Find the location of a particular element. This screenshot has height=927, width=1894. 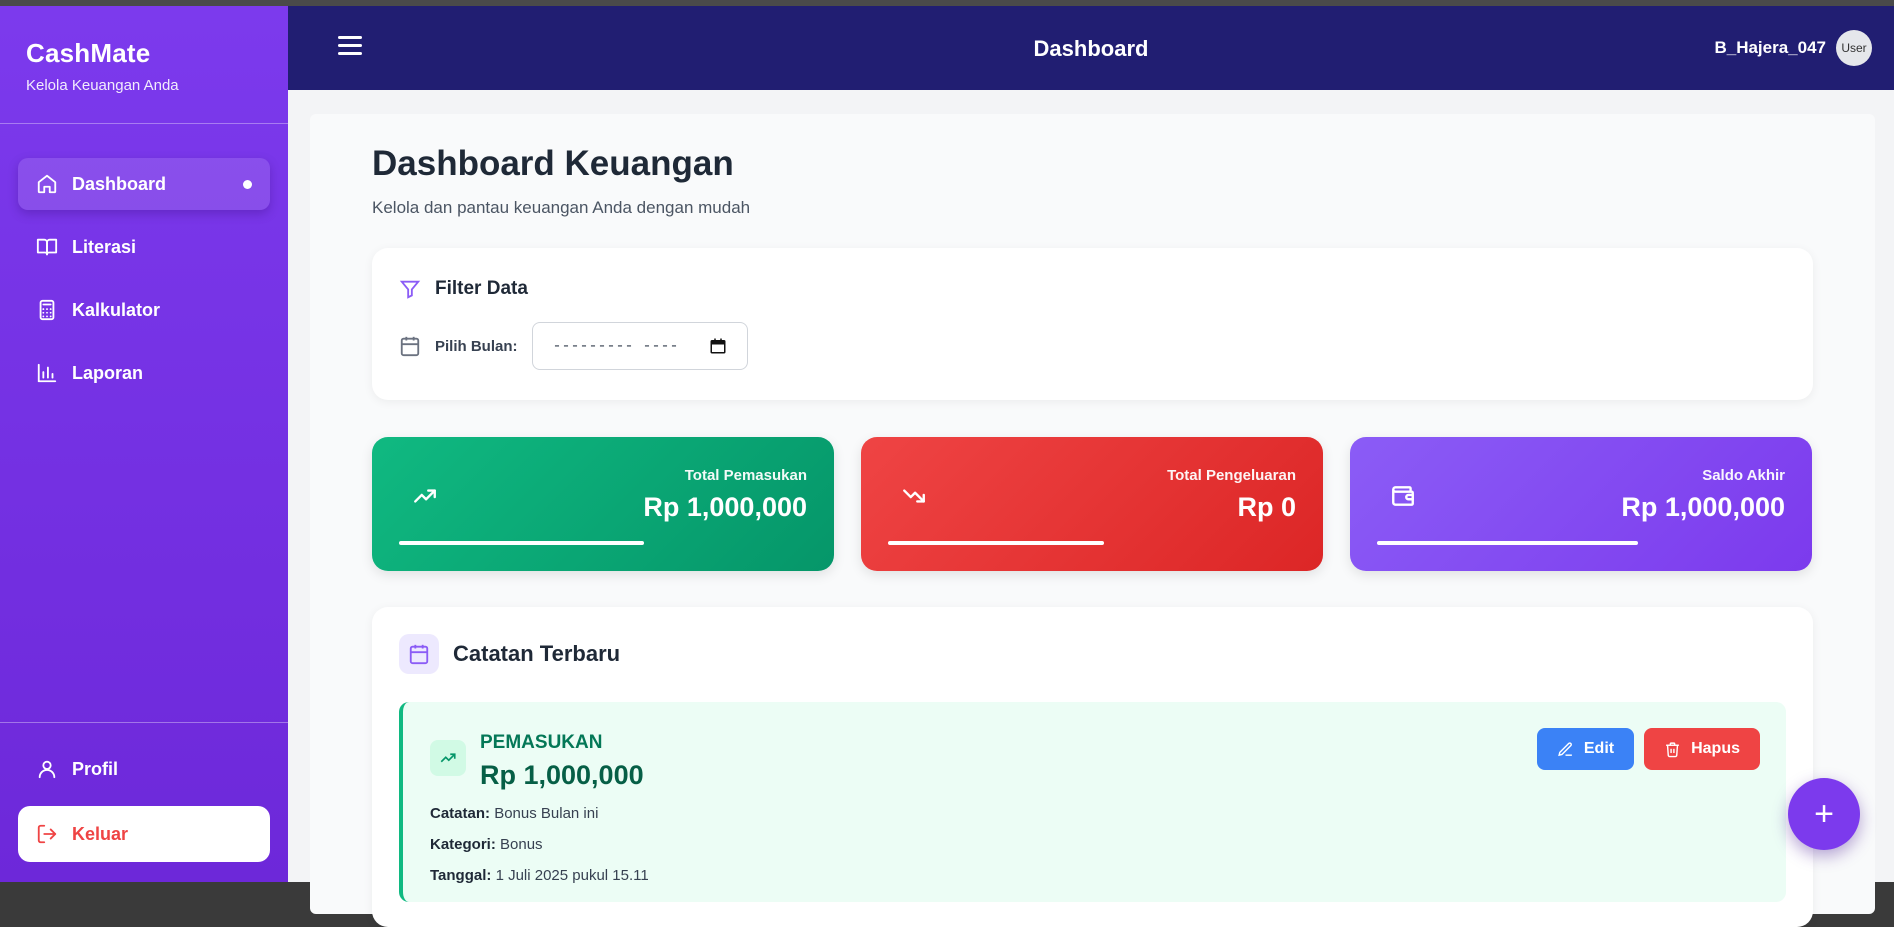

record-category-label: Kategori: is located at coordinates (463, 844).